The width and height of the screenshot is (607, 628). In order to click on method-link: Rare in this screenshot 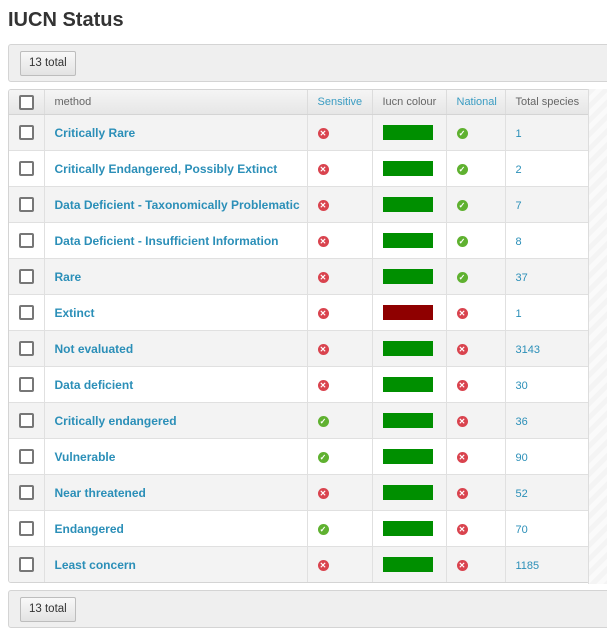, I will do `click(68, 277)`.